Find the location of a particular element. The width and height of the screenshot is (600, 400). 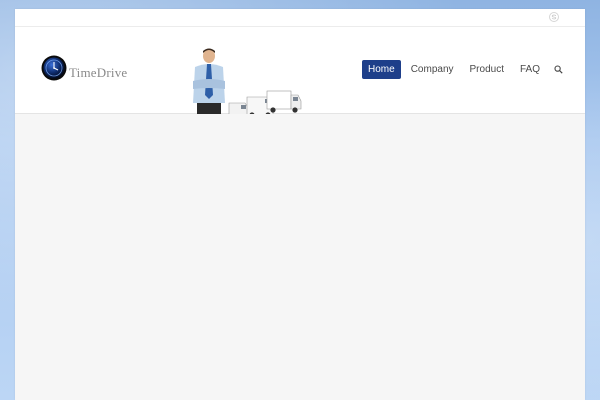

nav-item-home: Home is located at coordinates (381, 69).